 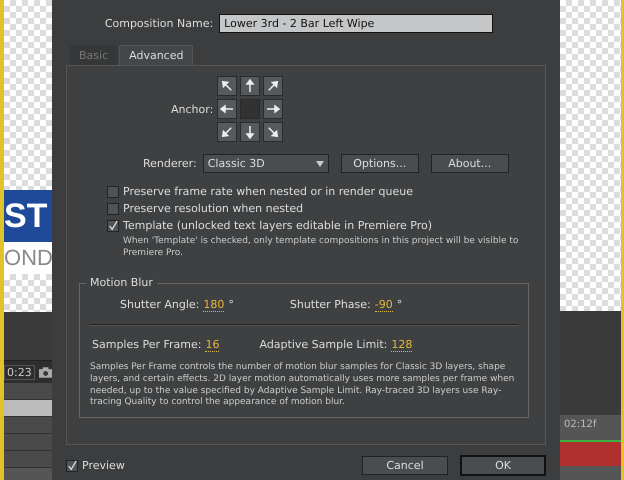 I want to click on sample-limit-label: Adaptive Sample Limit:, so click(x=323, y=345).